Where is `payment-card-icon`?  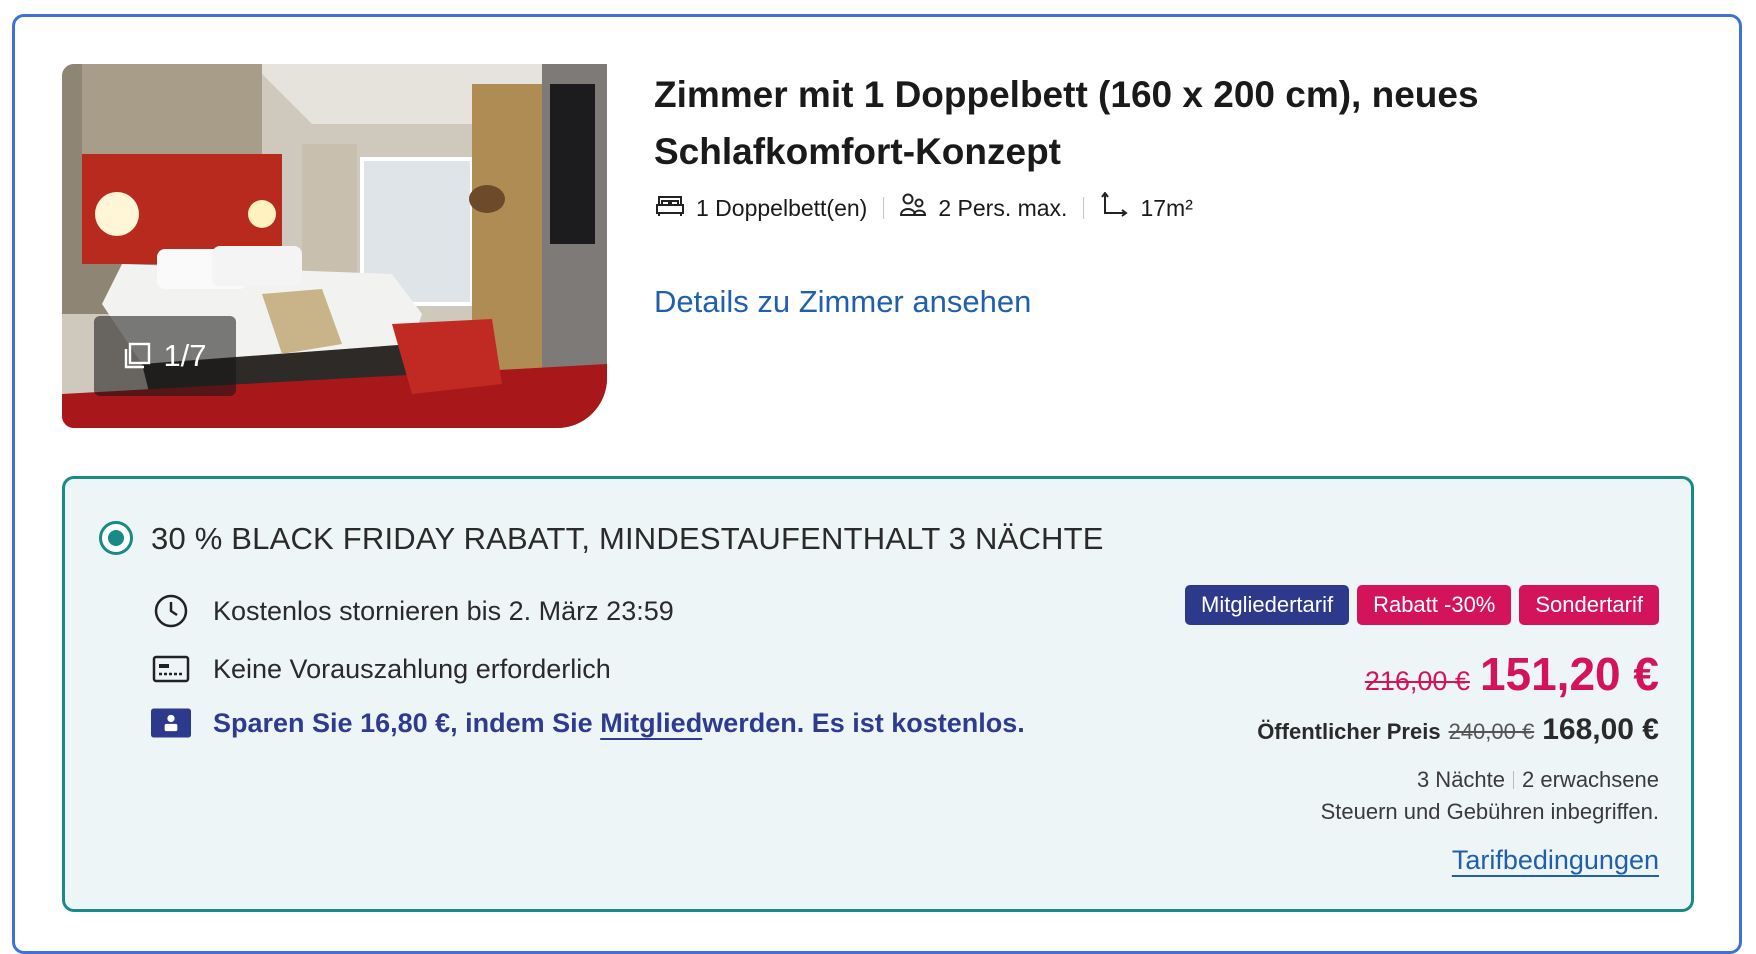
payment-card-icon is located at coordinates (171, 669).